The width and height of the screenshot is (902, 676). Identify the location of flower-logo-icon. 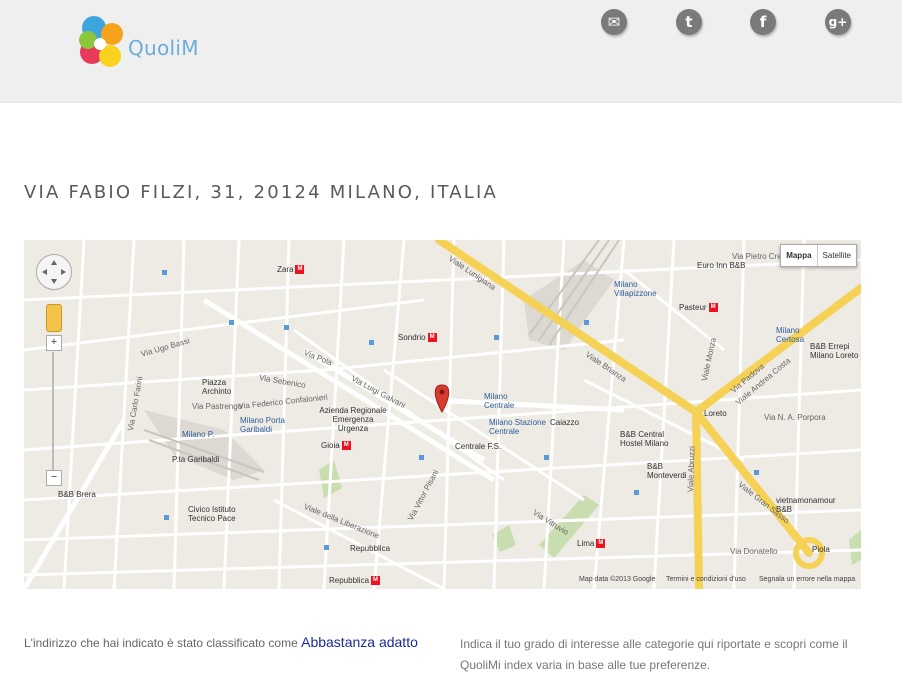
(101, 41).